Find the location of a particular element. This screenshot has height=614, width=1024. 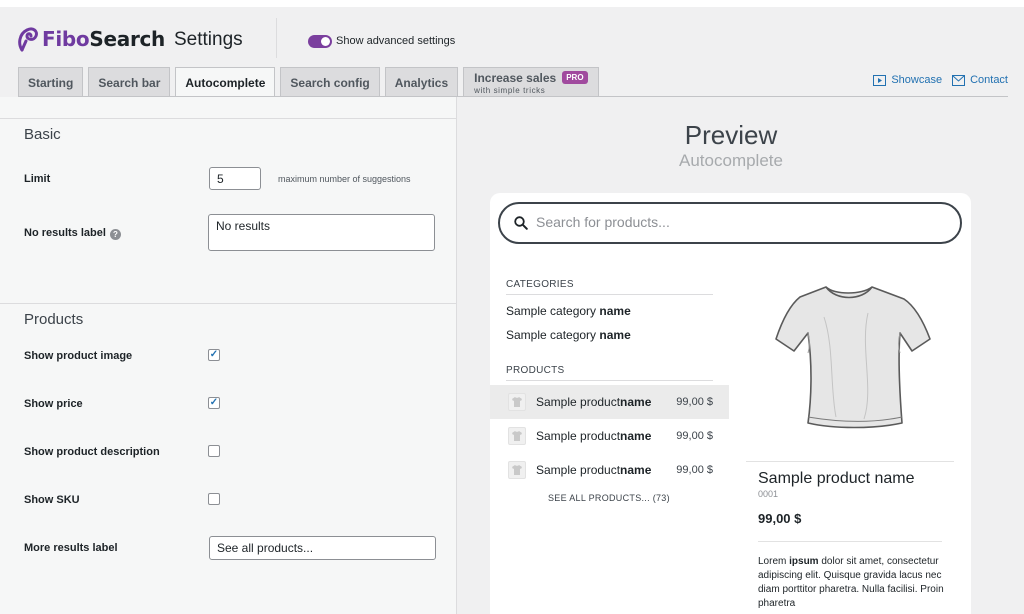

fibosearch-logo: FiboSearch is located at coordinates (90, 39).